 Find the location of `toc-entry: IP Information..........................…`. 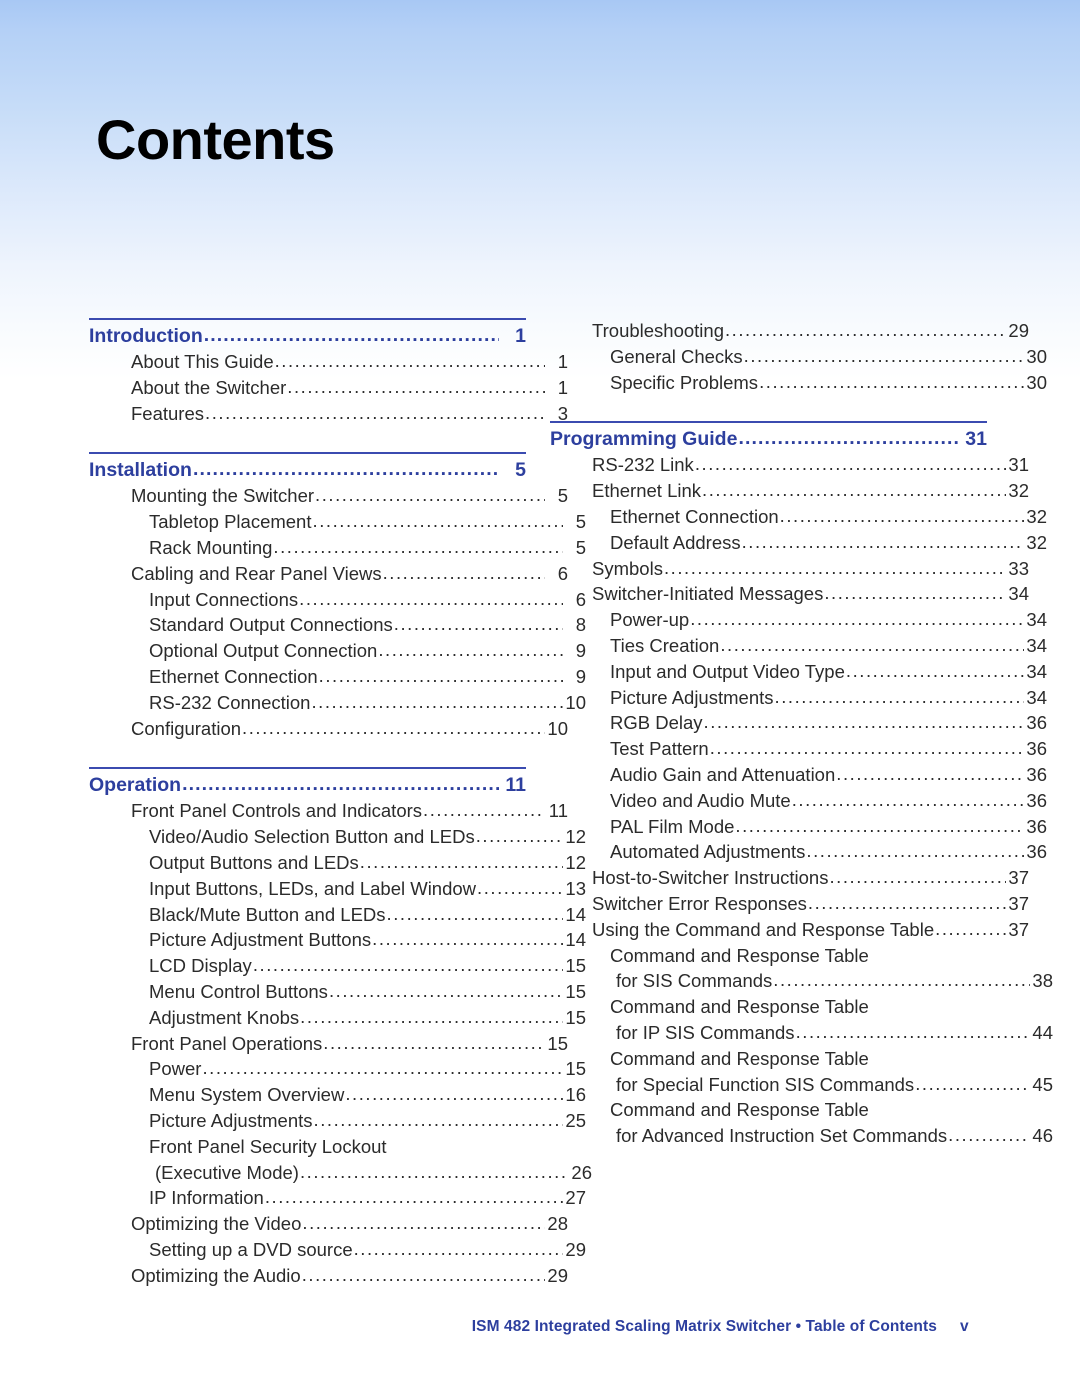

toc-entry: IP Information..........................… is located at coordinates (337, 1198).